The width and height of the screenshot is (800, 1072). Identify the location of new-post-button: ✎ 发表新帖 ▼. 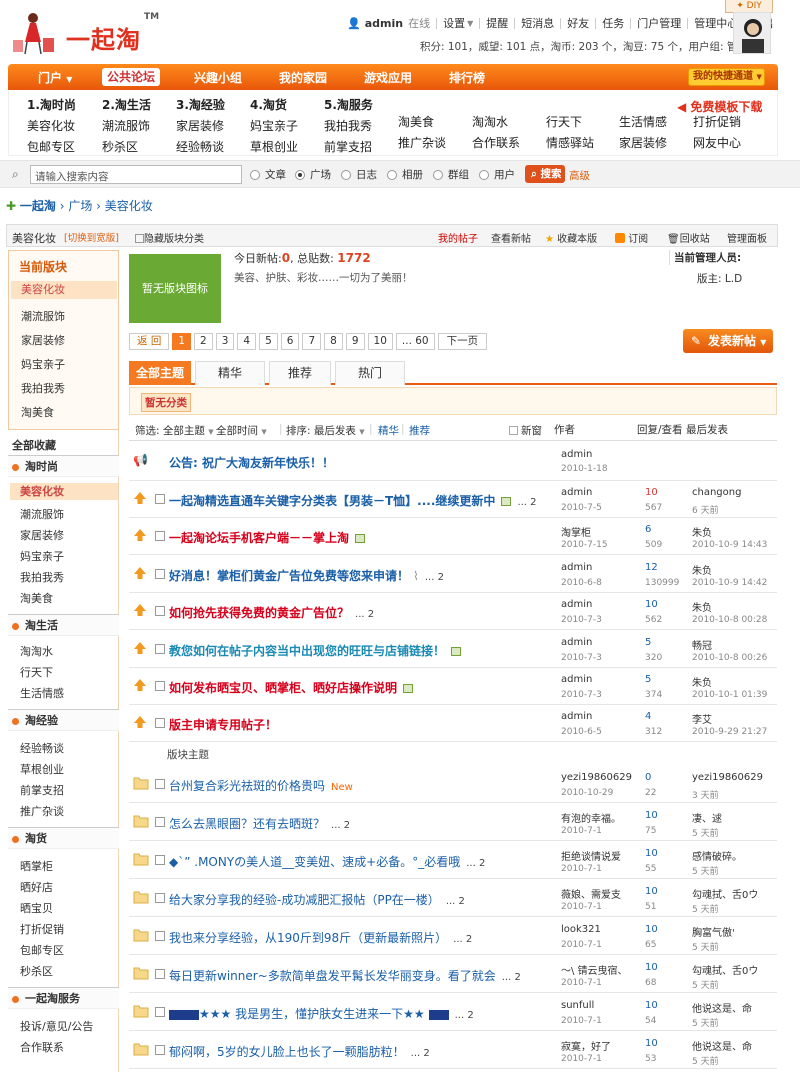
(728, 341).